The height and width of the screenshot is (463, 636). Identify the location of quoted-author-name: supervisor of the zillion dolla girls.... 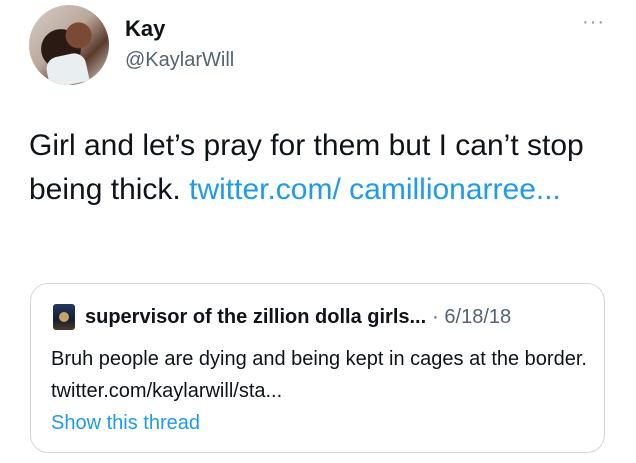
(256, 316).